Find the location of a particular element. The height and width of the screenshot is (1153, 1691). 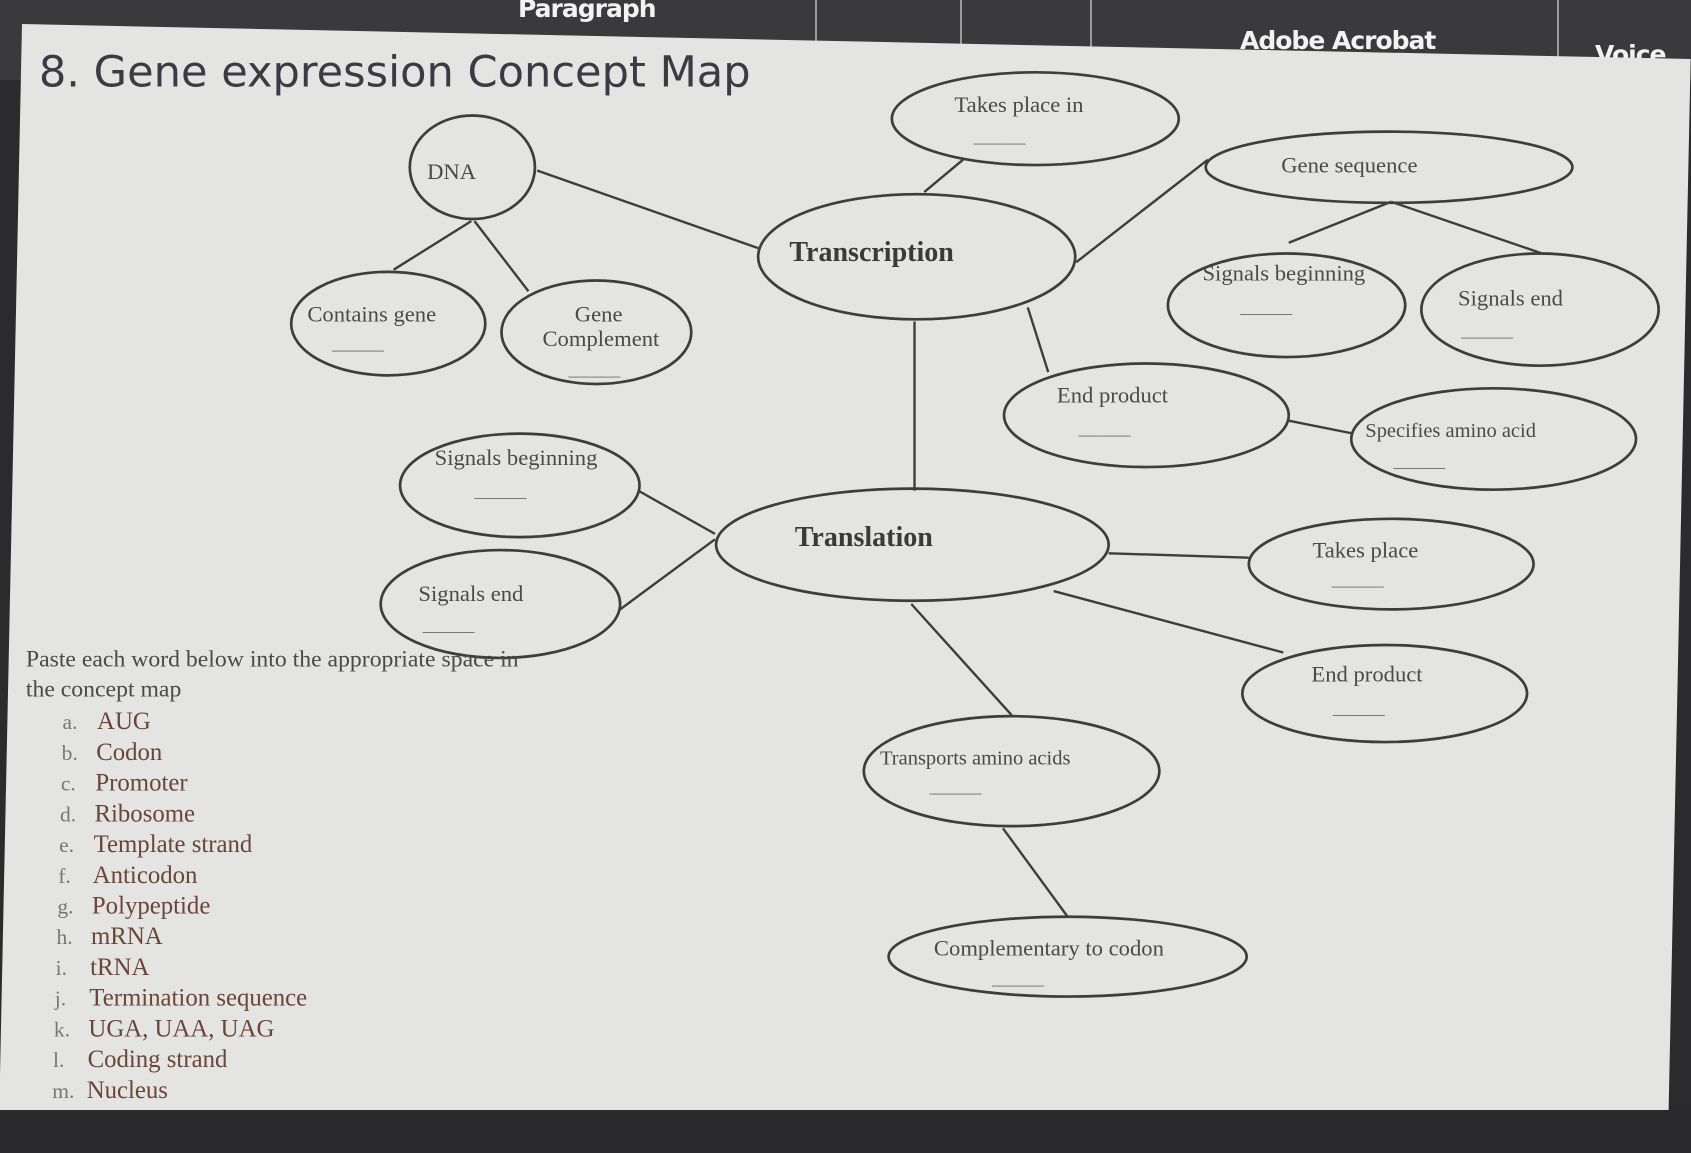

word-letter: m. is located at coordinates (63, 1091).